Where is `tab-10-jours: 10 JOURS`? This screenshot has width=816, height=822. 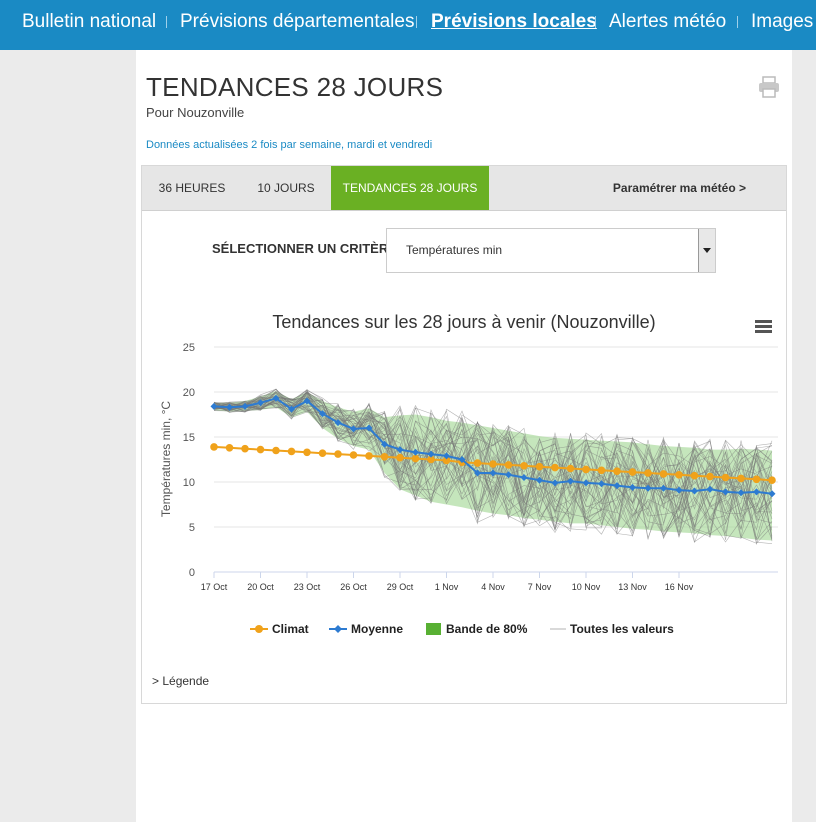 tab-10-jours: 10 JOURS is located at coordinates (286, 188).